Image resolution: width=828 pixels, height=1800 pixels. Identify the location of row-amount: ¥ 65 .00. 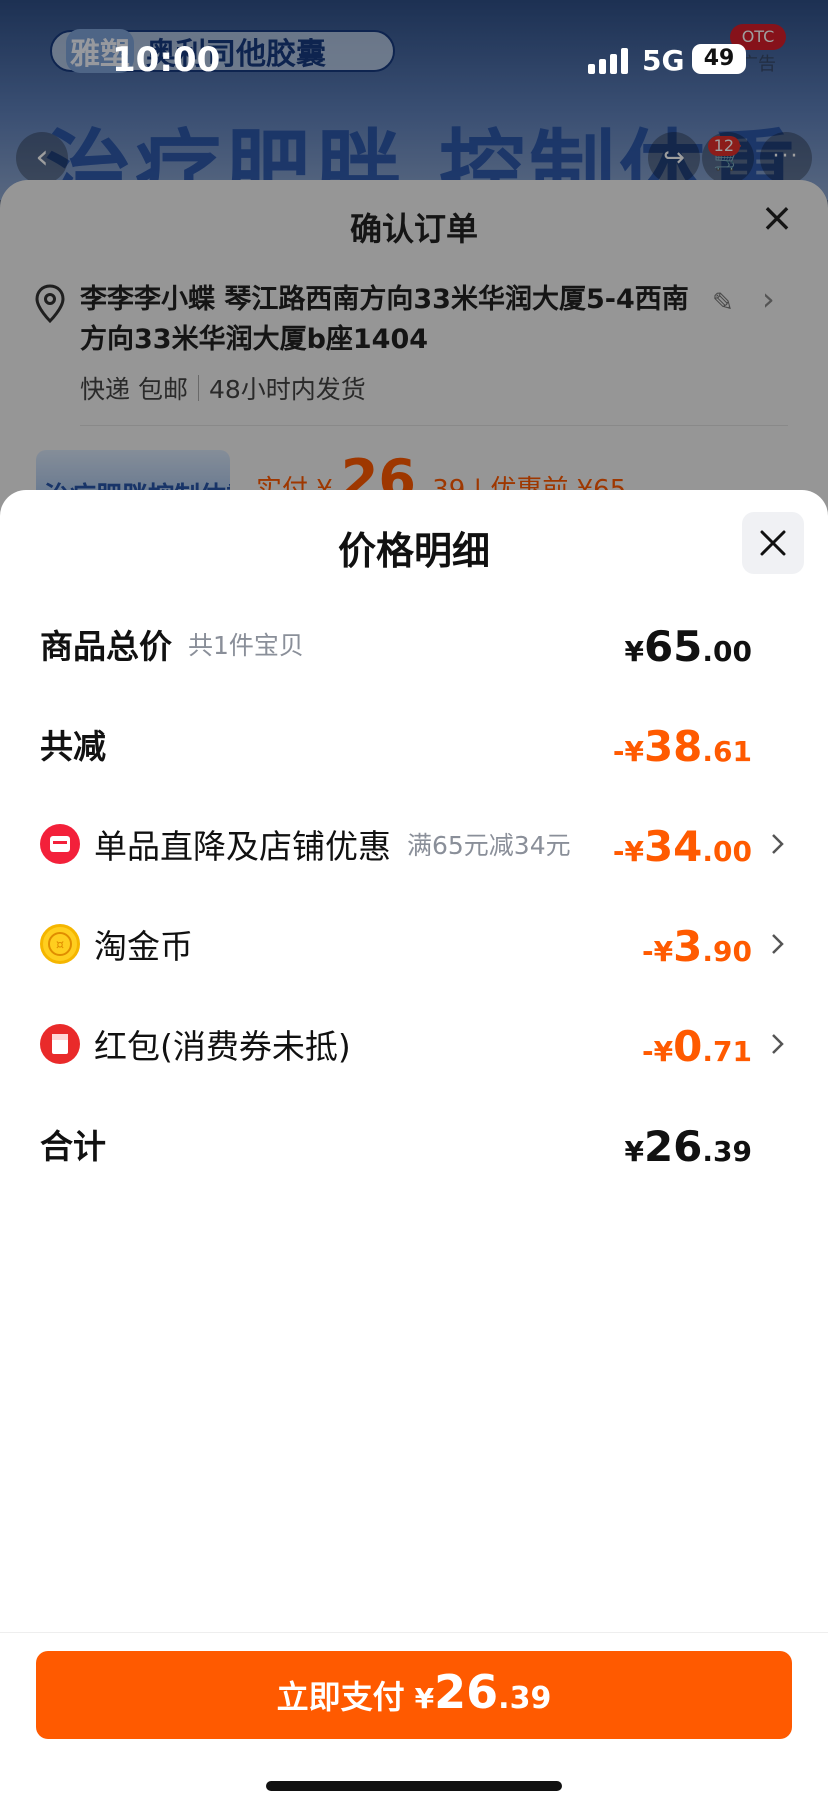
(688, 644).